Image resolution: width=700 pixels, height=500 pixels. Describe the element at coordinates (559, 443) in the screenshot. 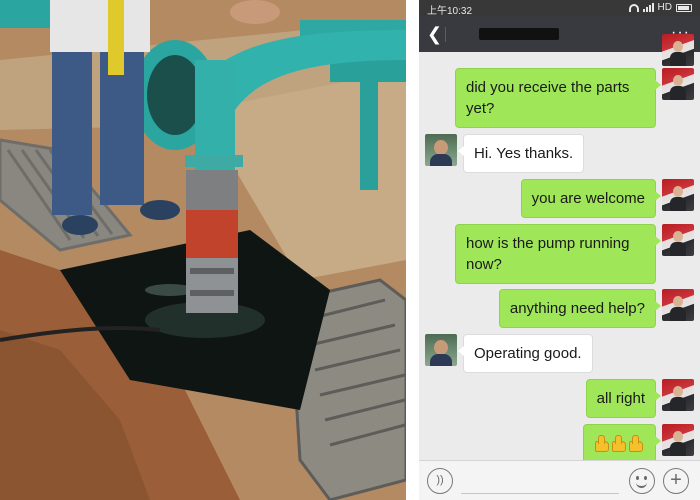

I see `message-row` at that location.